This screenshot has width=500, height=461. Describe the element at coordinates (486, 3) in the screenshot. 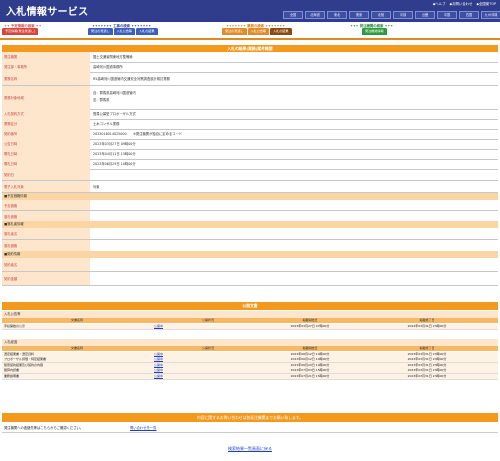

I see `national-top-link: ◆全国案TOP` at that location.